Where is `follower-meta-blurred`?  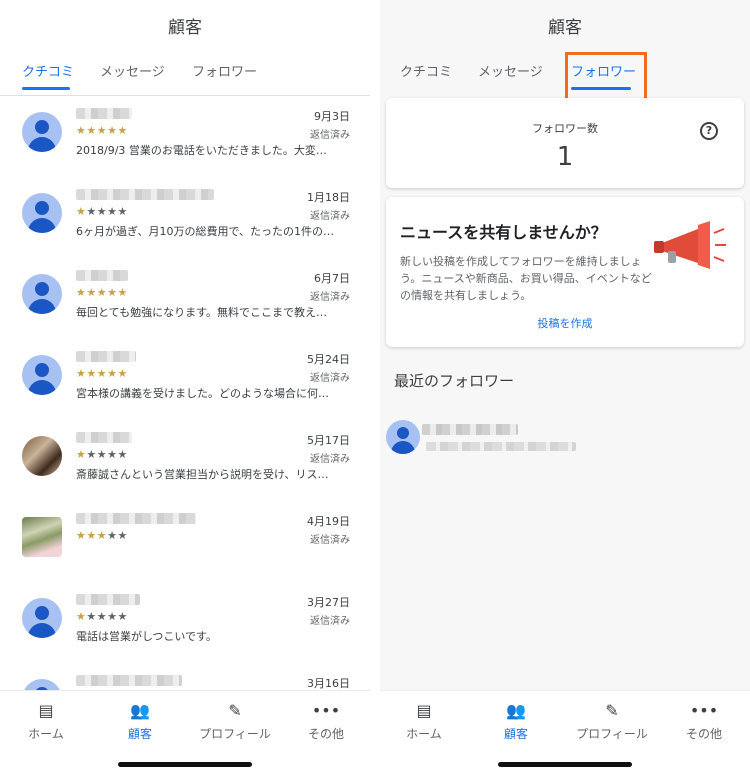
follower-meta-blurred is located at coordinates (501, 446).